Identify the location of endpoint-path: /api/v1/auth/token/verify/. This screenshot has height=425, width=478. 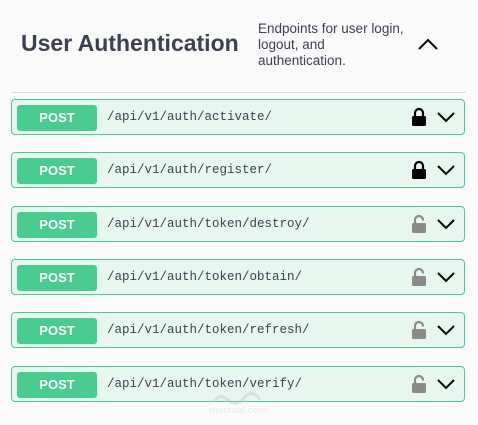
(205, 384).